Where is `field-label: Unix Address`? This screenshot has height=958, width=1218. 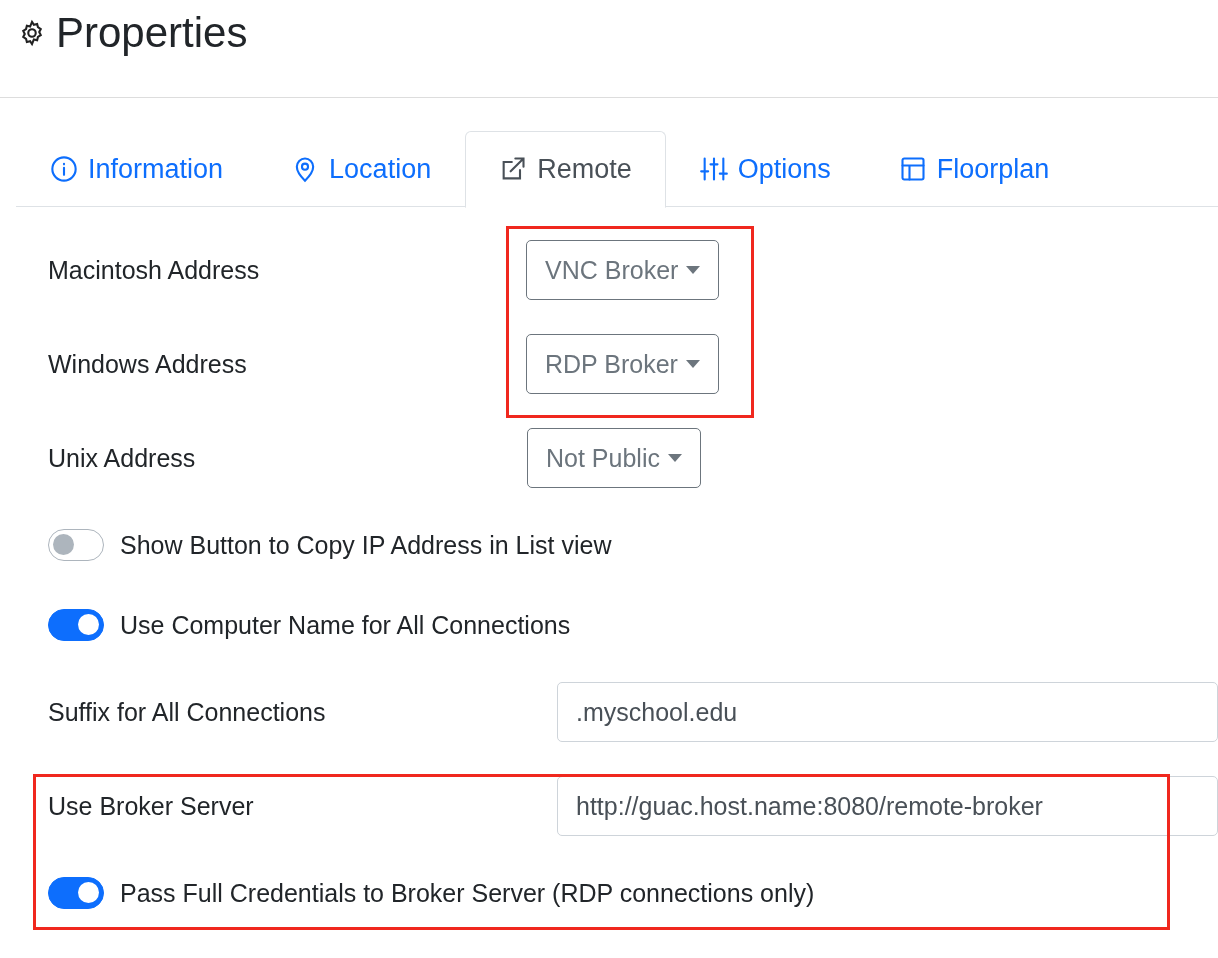 field-label: Unix Address is located at coordinates (122, 458).